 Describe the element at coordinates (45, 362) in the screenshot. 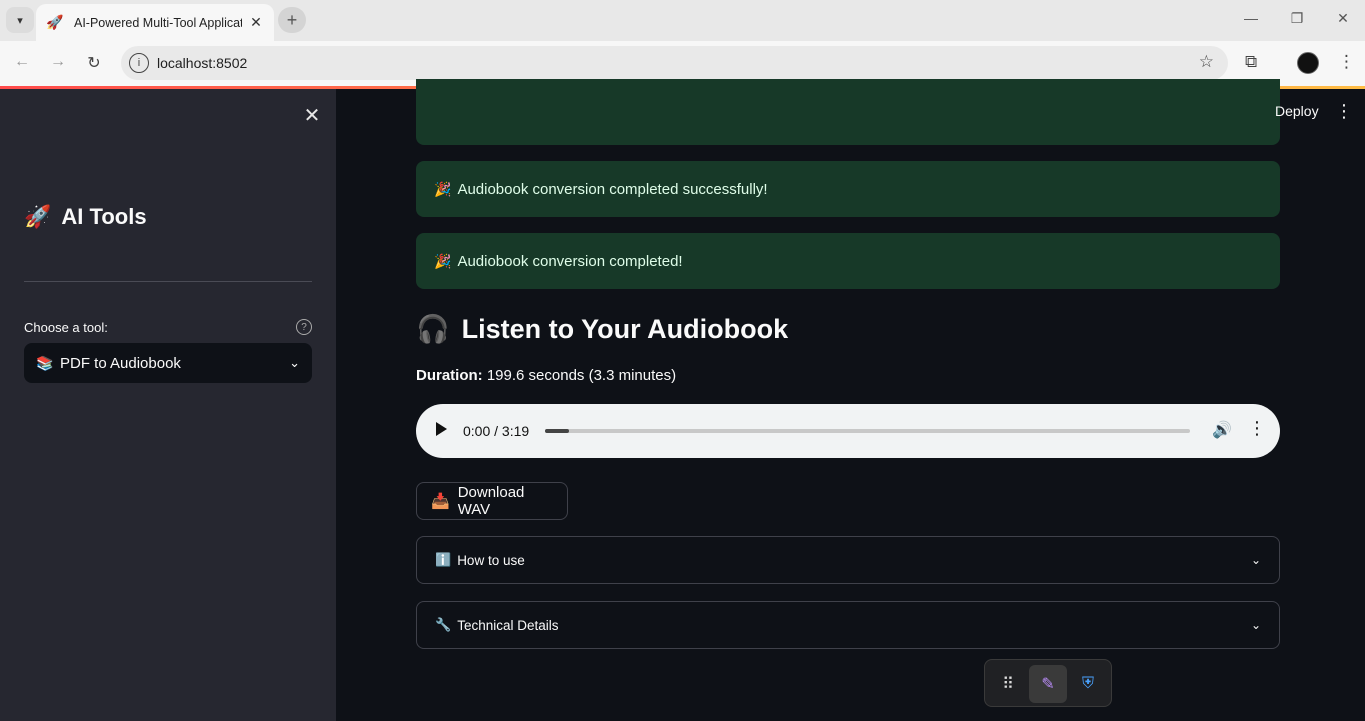

I see `books-icon: 📚` at that location.